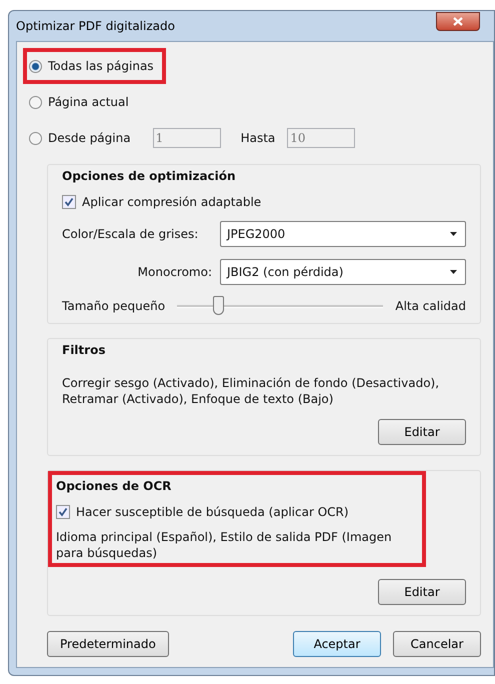 The image size is (495, 684). What do you see at coordinates (337, 644) in the screenshot?
I see `ok-button: Aceptar` at bounding box center [337, 644].